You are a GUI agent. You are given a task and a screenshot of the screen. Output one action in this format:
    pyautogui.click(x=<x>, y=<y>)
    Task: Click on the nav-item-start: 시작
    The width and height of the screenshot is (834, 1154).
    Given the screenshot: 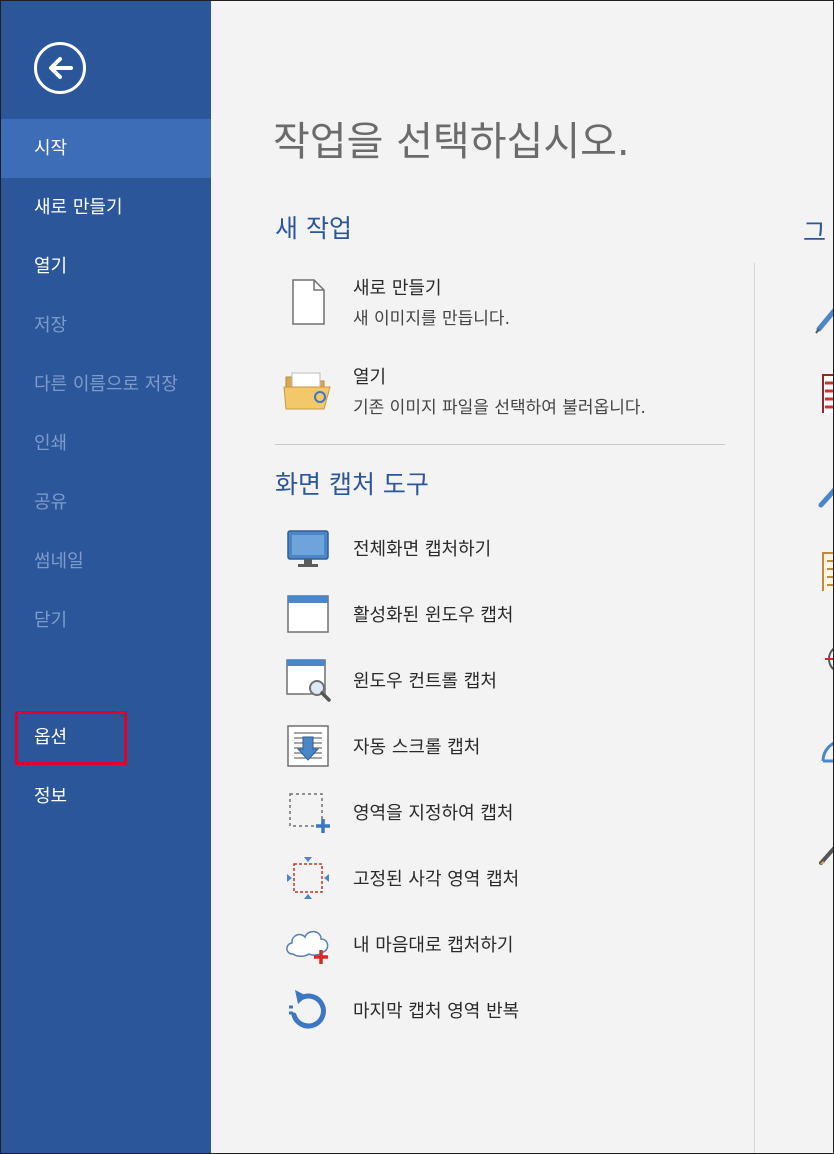 What is the action you would take?
    pyautogui.click(x=106, y=148)
    